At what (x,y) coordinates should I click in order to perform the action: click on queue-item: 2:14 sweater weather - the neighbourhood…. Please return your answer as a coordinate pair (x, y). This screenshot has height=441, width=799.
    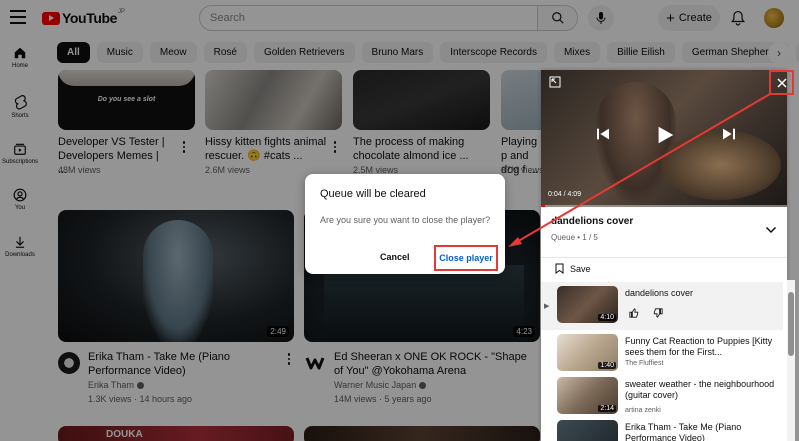
    Looking at the image, I should click on (662, 397).